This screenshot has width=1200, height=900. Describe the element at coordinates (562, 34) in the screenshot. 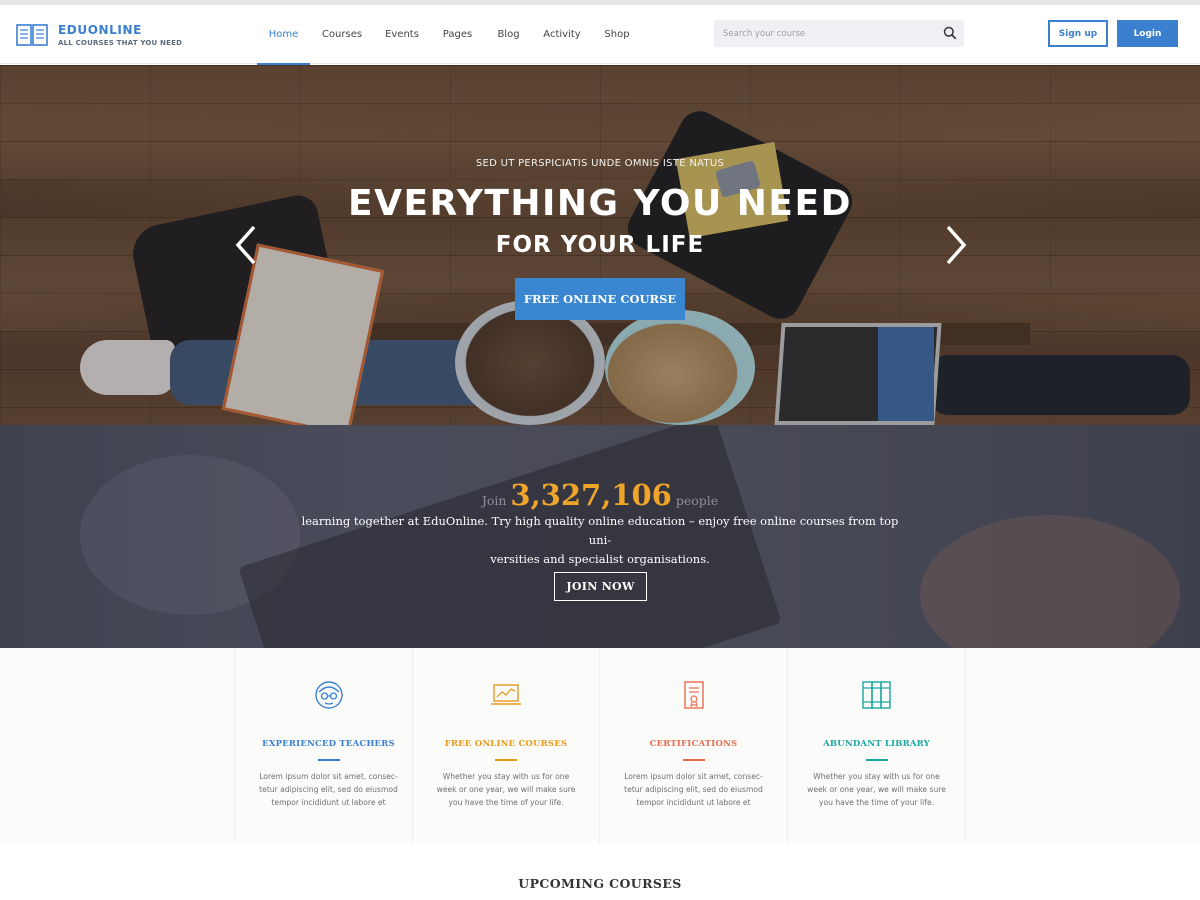

I see `nav-activity: Activity` at that location.